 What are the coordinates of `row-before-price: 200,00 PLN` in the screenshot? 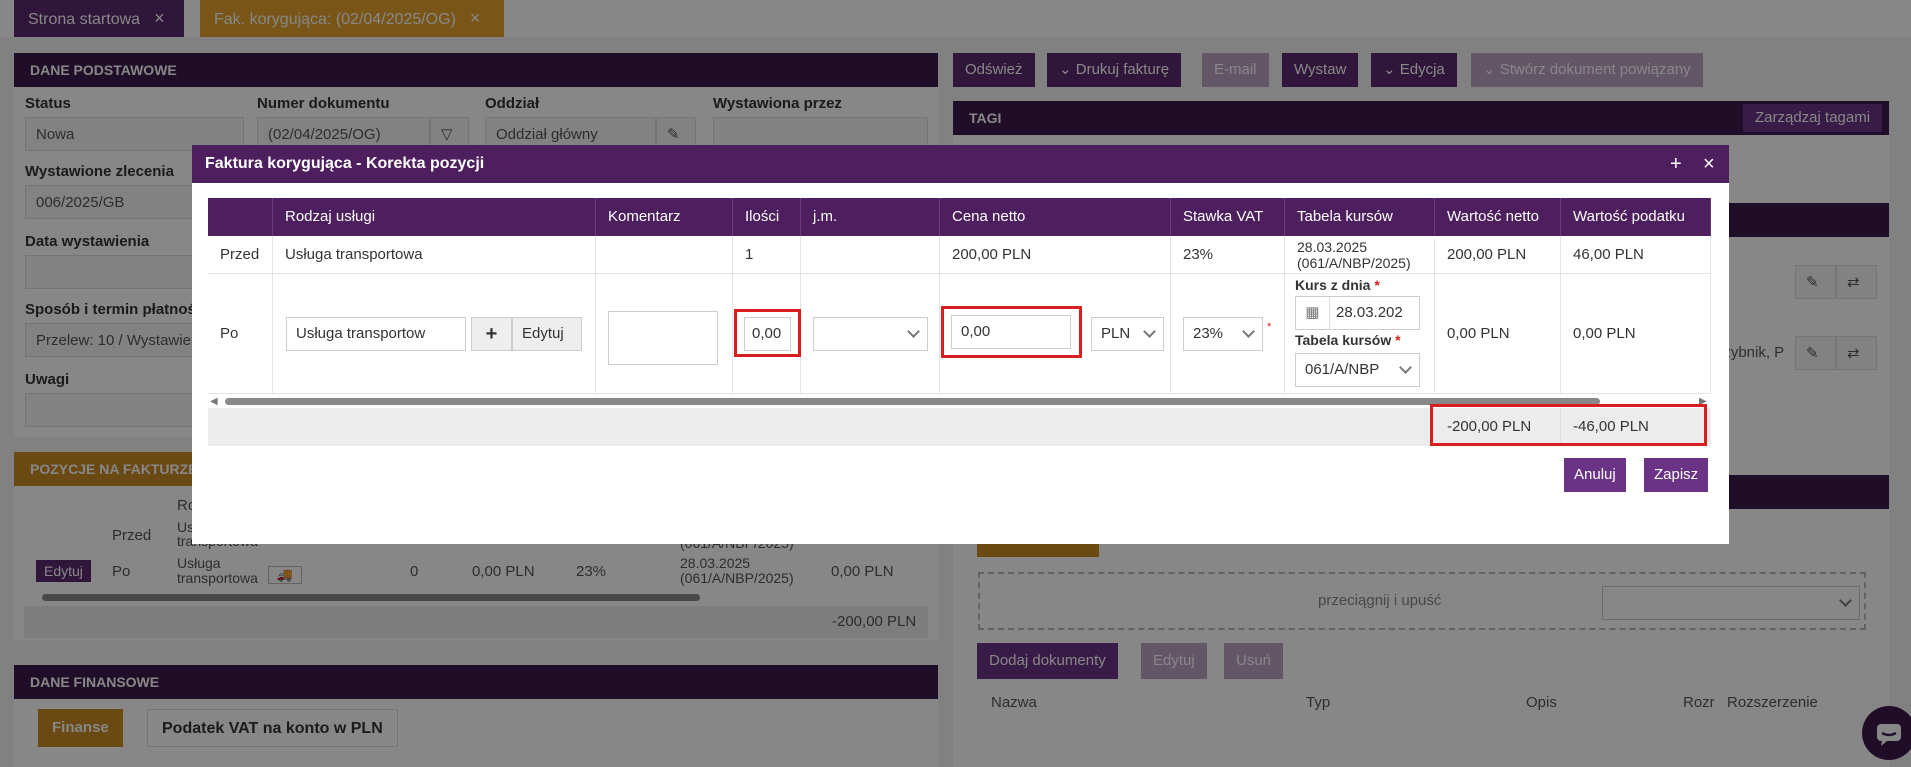 It's located at (1055, 255).